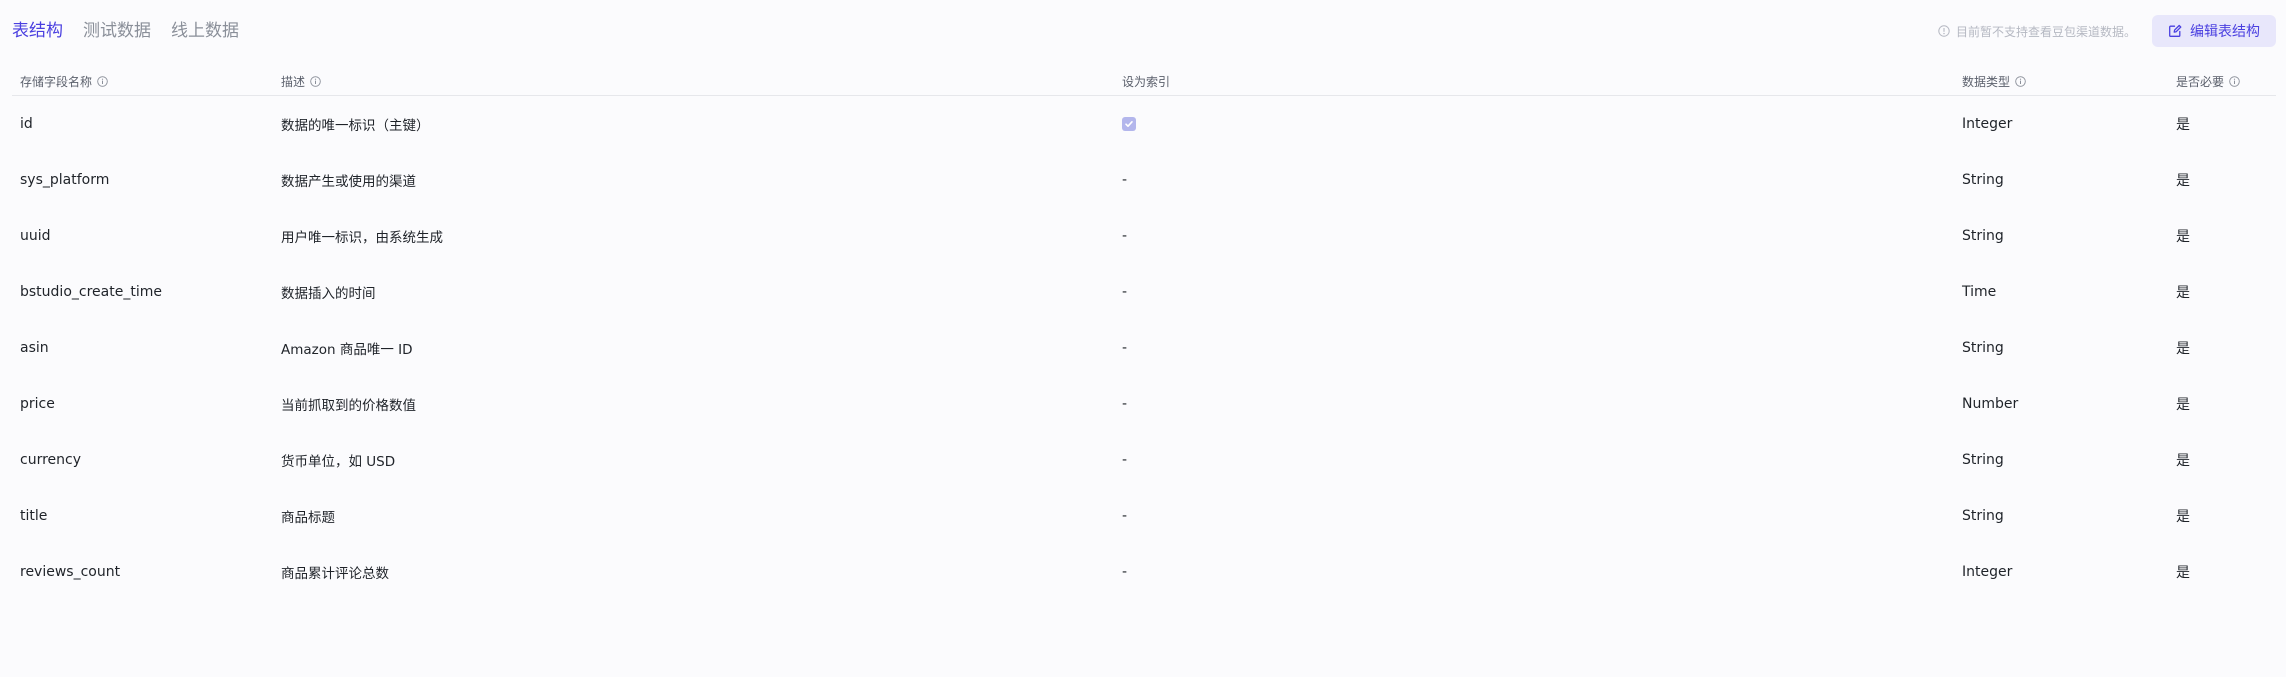 The height and width of the screenshot is (677, 2286). I want to click on edit-table-structure-button: 编辑表结构, so click(2214, 31).